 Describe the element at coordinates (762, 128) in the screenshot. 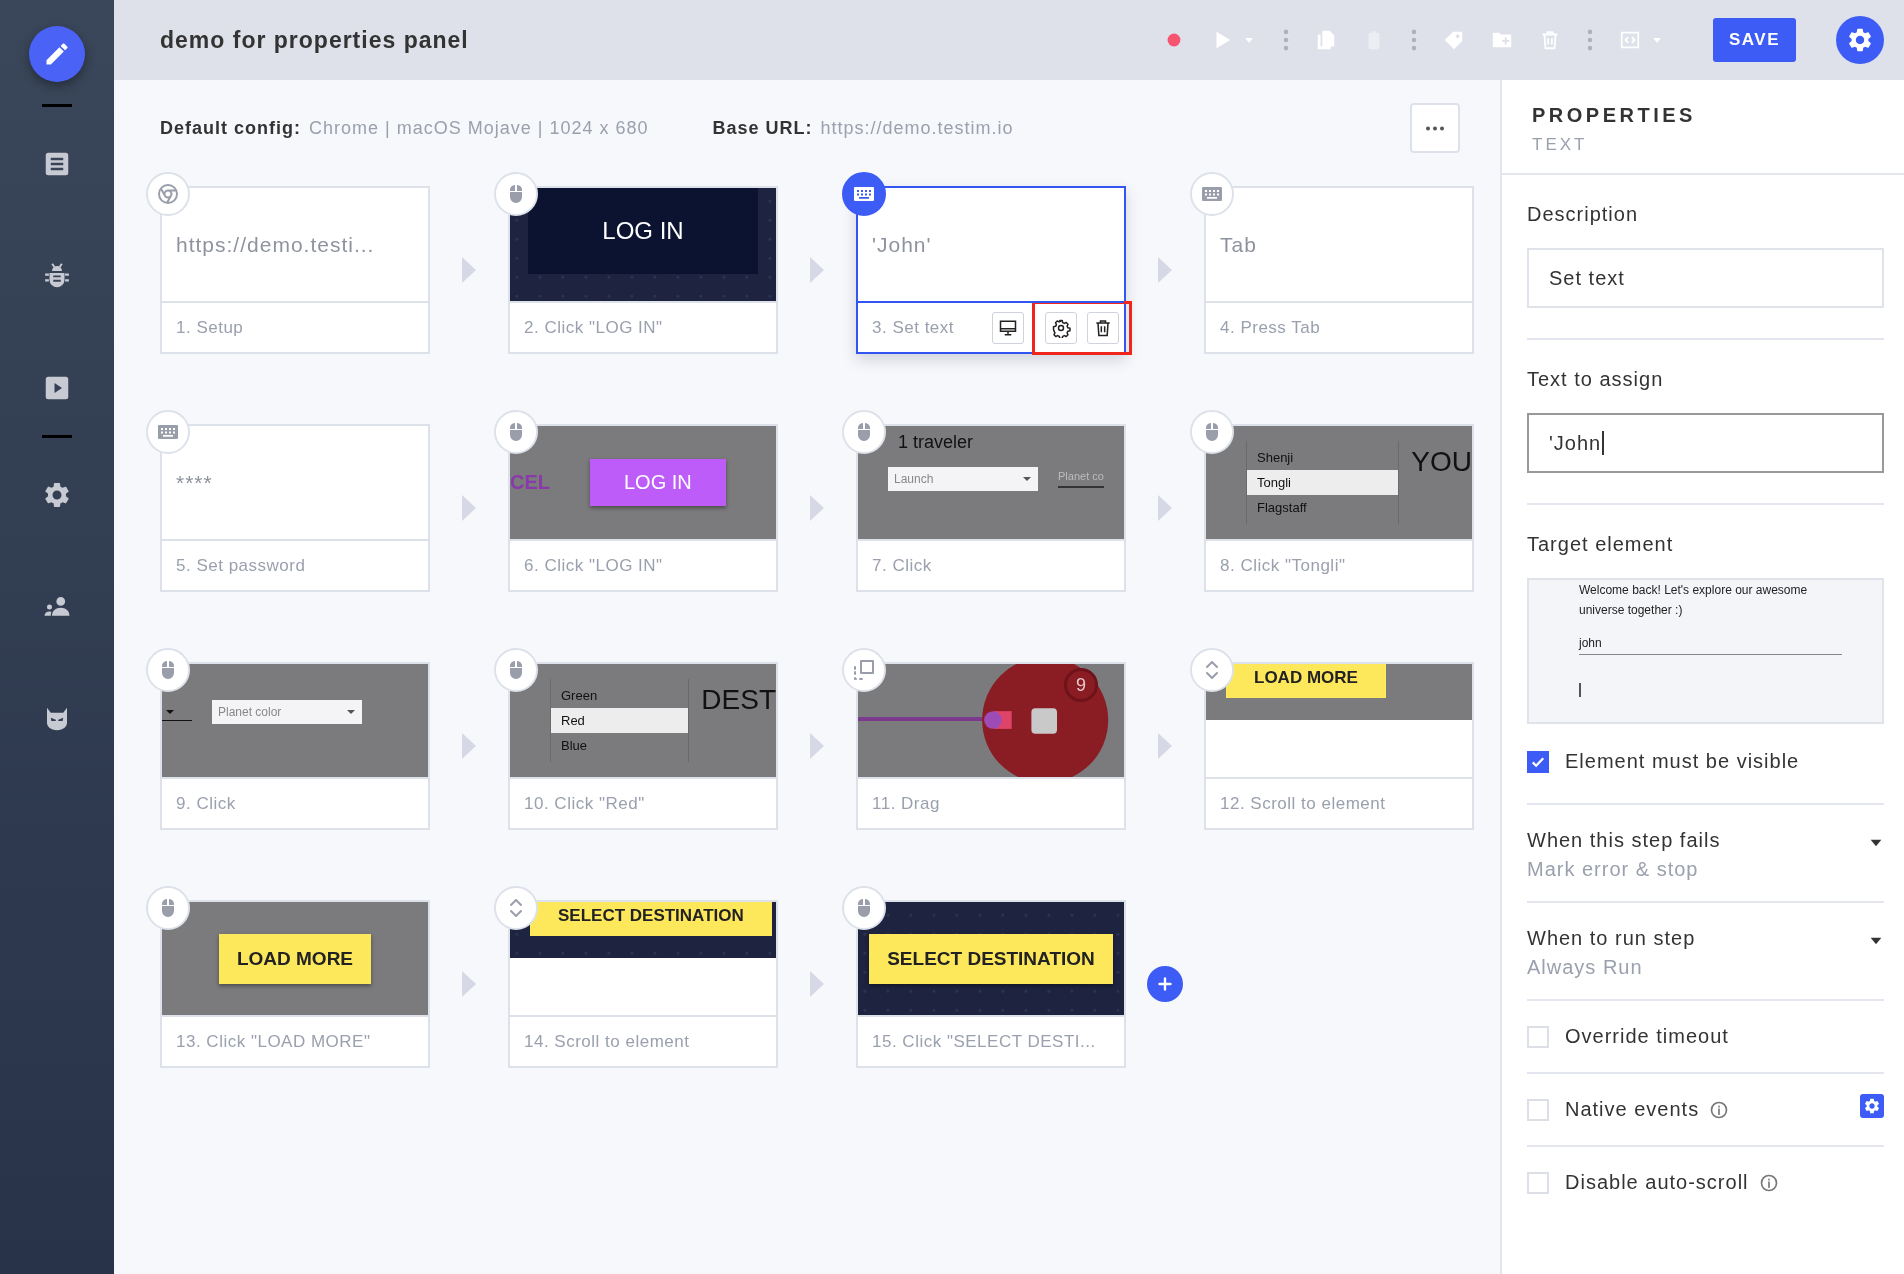

I see `base-url-label: Base URL:` at that location.